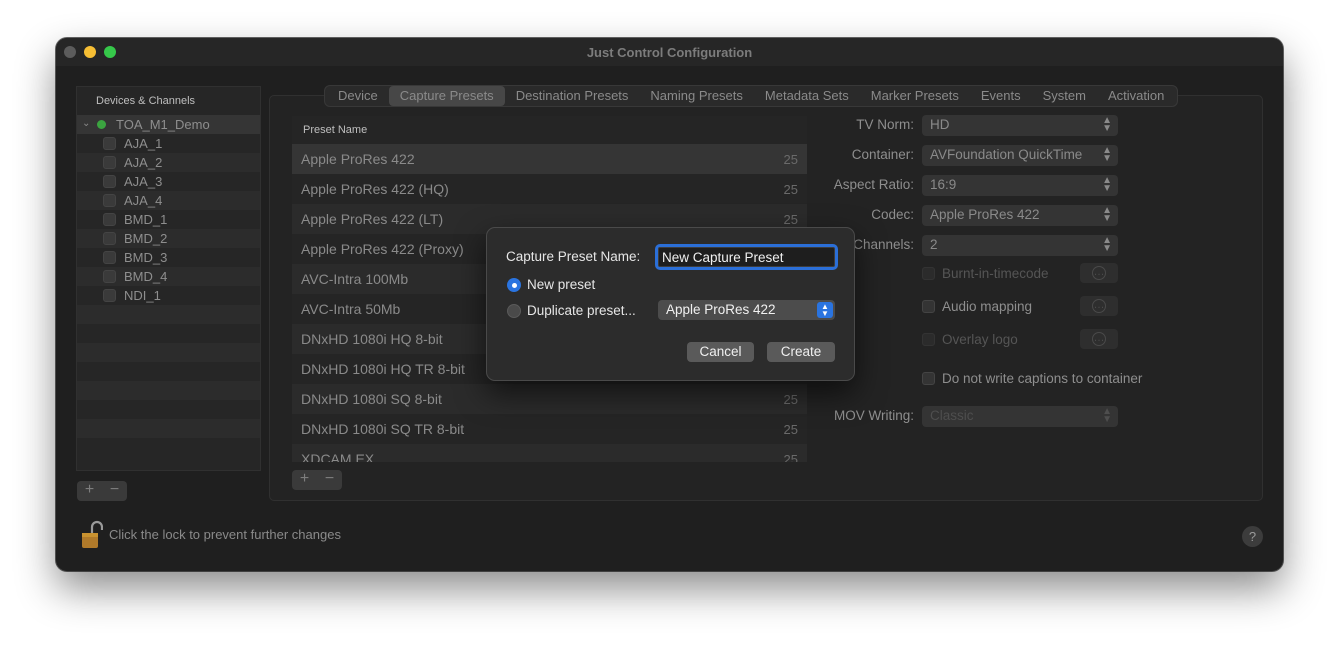  I want to click on add-device-button: +, so click(89, 490).